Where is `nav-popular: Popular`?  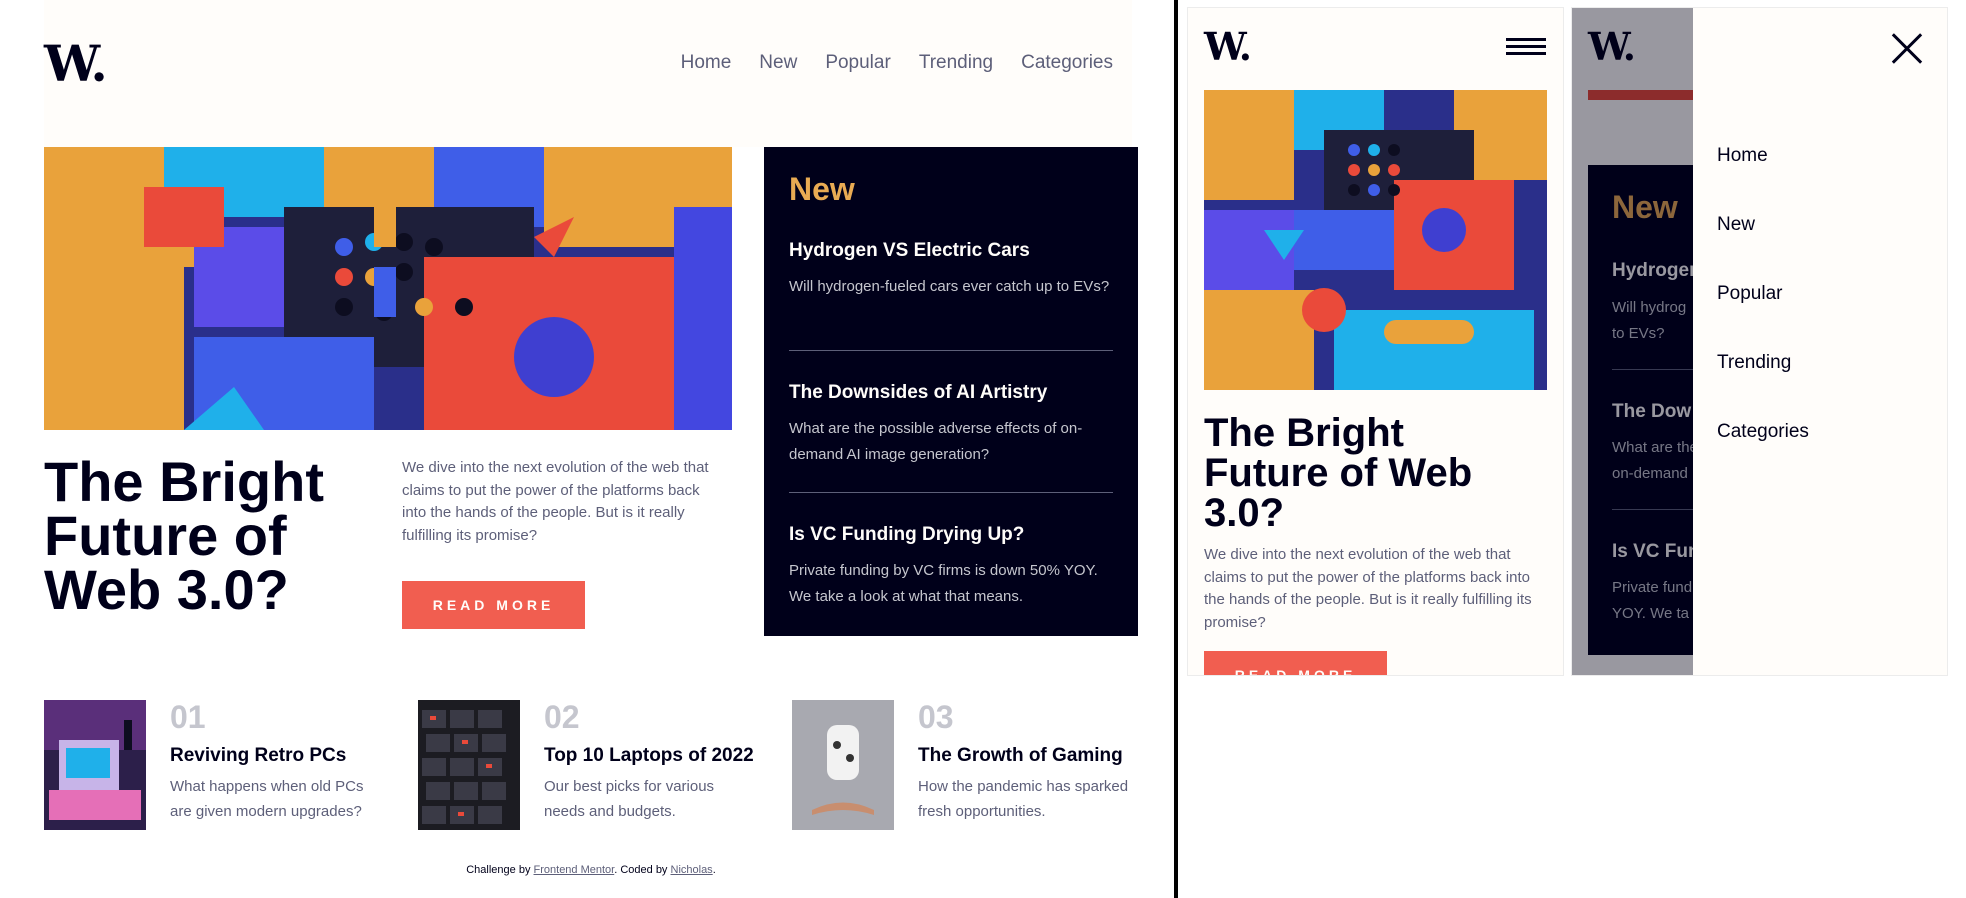
nav-popular: Popular is located at coordinates (858, 63).